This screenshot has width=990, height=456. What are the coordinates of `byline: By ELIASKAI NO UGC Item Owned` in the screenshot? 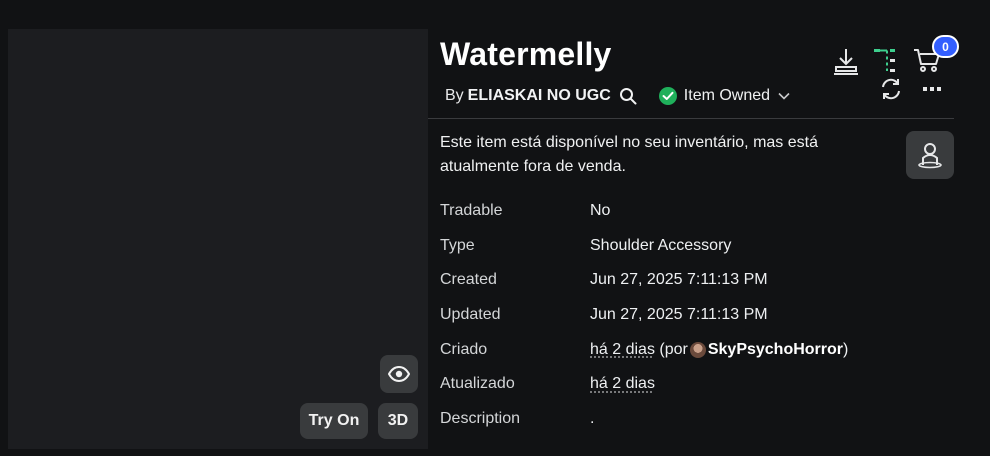 It's located at (617, 96).